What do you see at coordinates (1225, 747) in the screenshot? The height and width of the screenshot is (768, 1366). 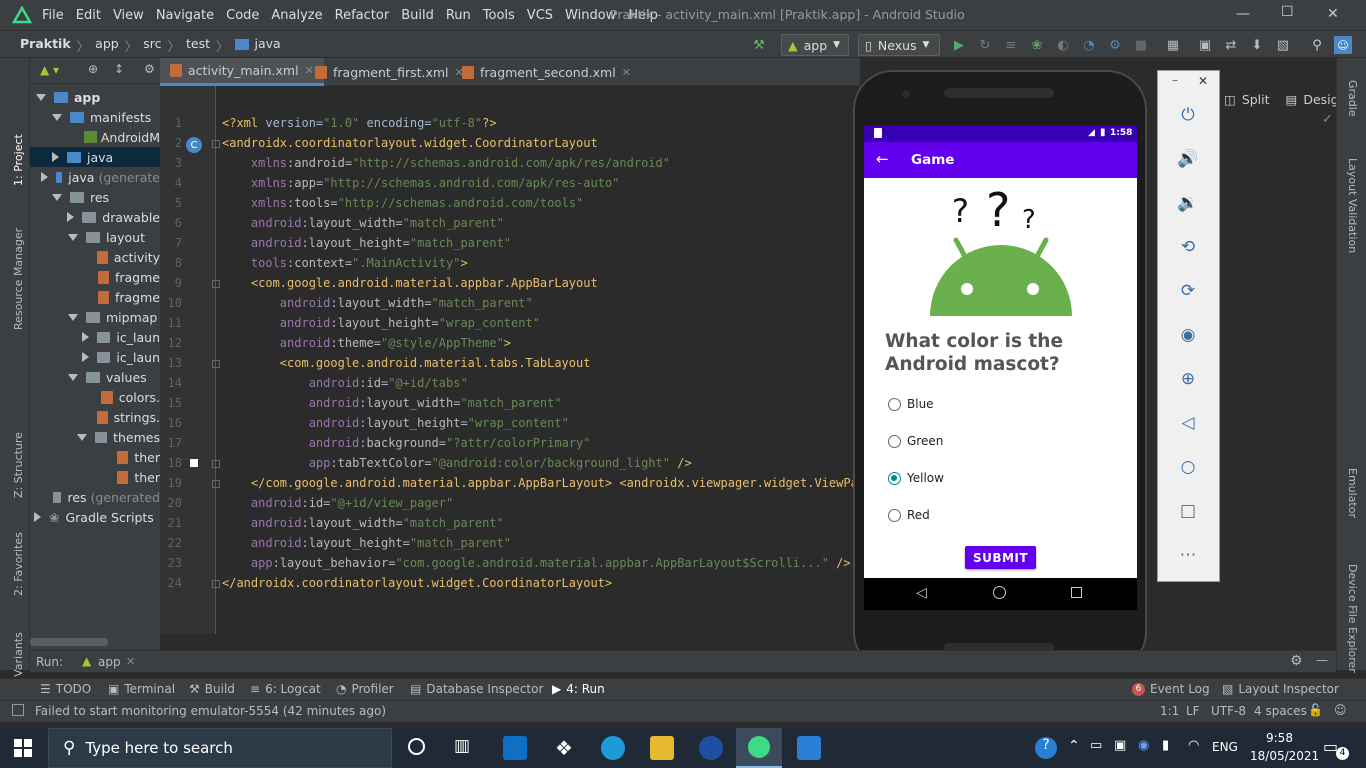 I see `language-indicator: ENG` at bounding box center [1225, 747].